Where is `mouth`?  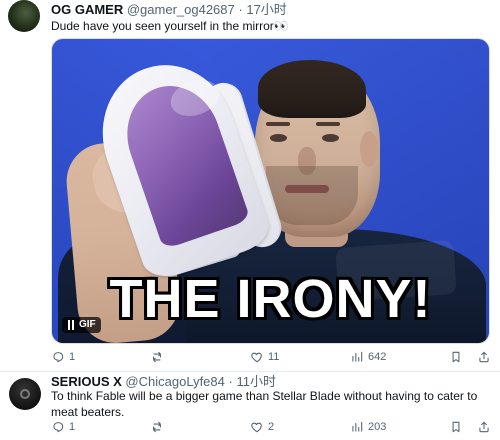
mouth is located at coordinates (307, 189).